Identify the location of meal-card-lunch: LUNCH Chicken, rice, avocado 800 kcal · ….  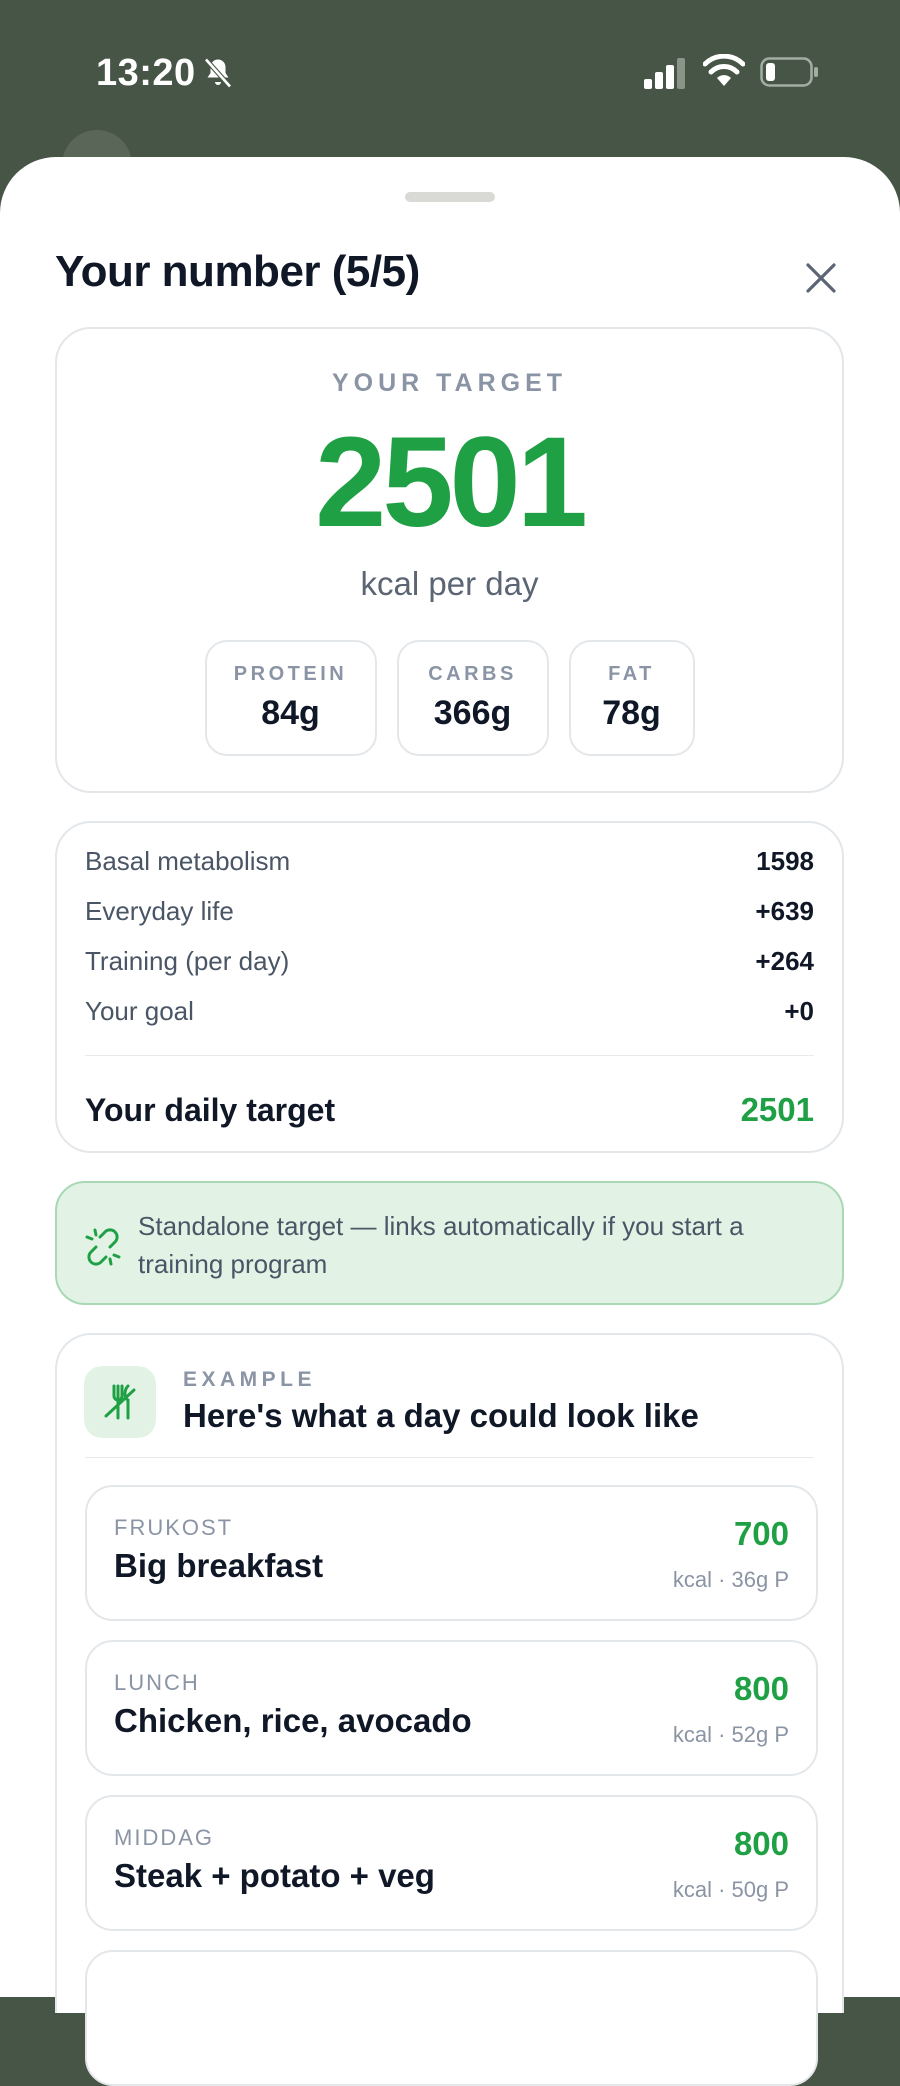
(451, 1708).